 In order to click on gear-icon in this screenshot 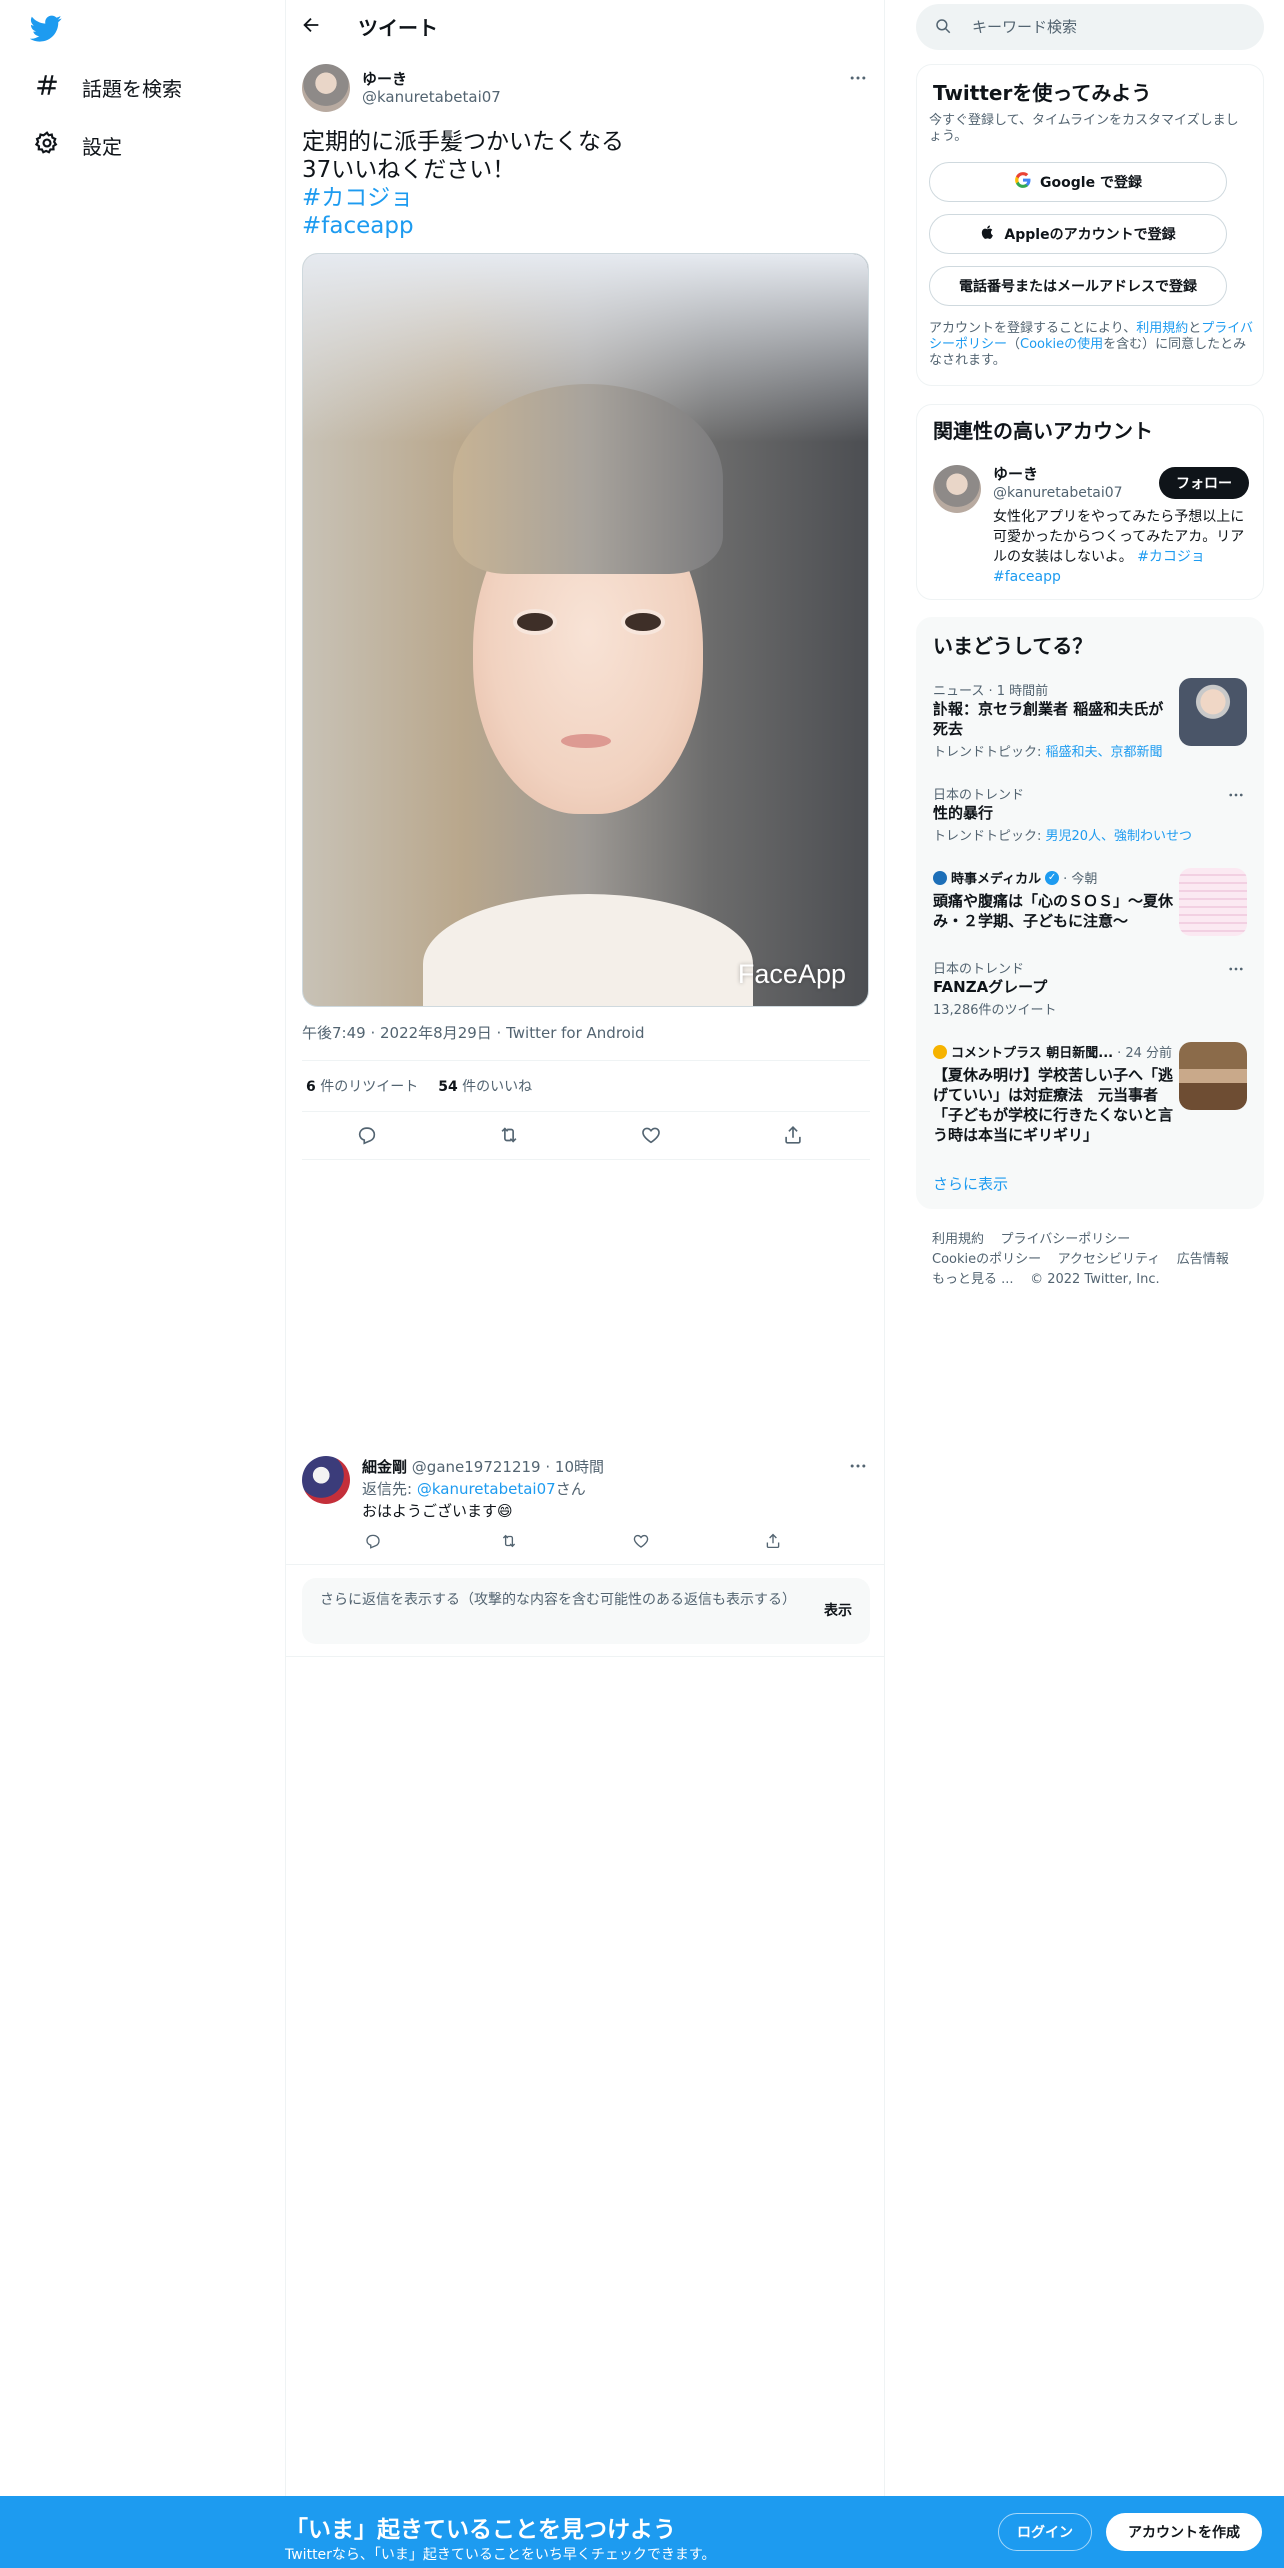, I will do `click(47, 145)`.